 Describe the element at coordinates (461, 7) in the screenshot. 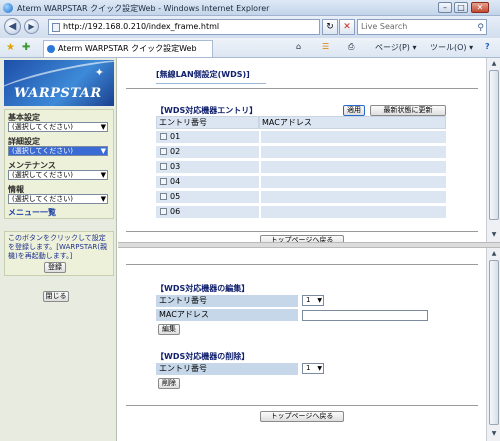

I see `maximize-button: □` at that location.